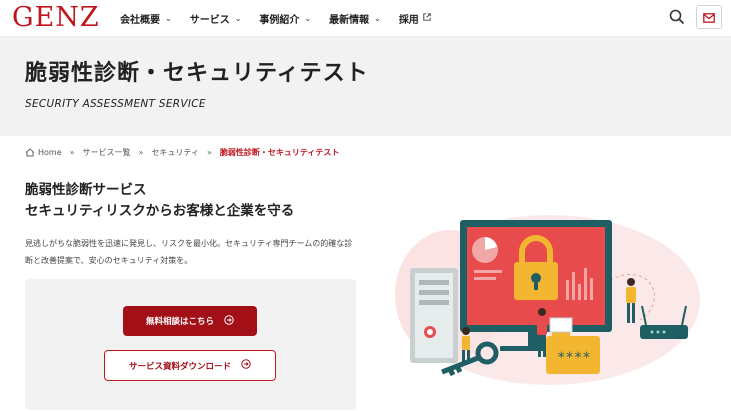  I want to click on breadcrumb-item: サービス一覧, so click(107, 152).